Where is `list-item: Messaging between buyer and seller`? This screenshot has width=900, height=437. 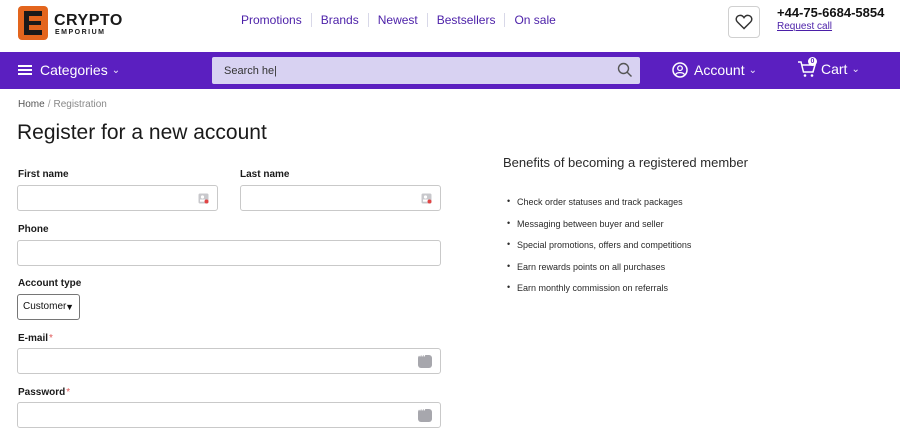
list-item: Messaging between buyer and seller is located at coordinates (599, 229).